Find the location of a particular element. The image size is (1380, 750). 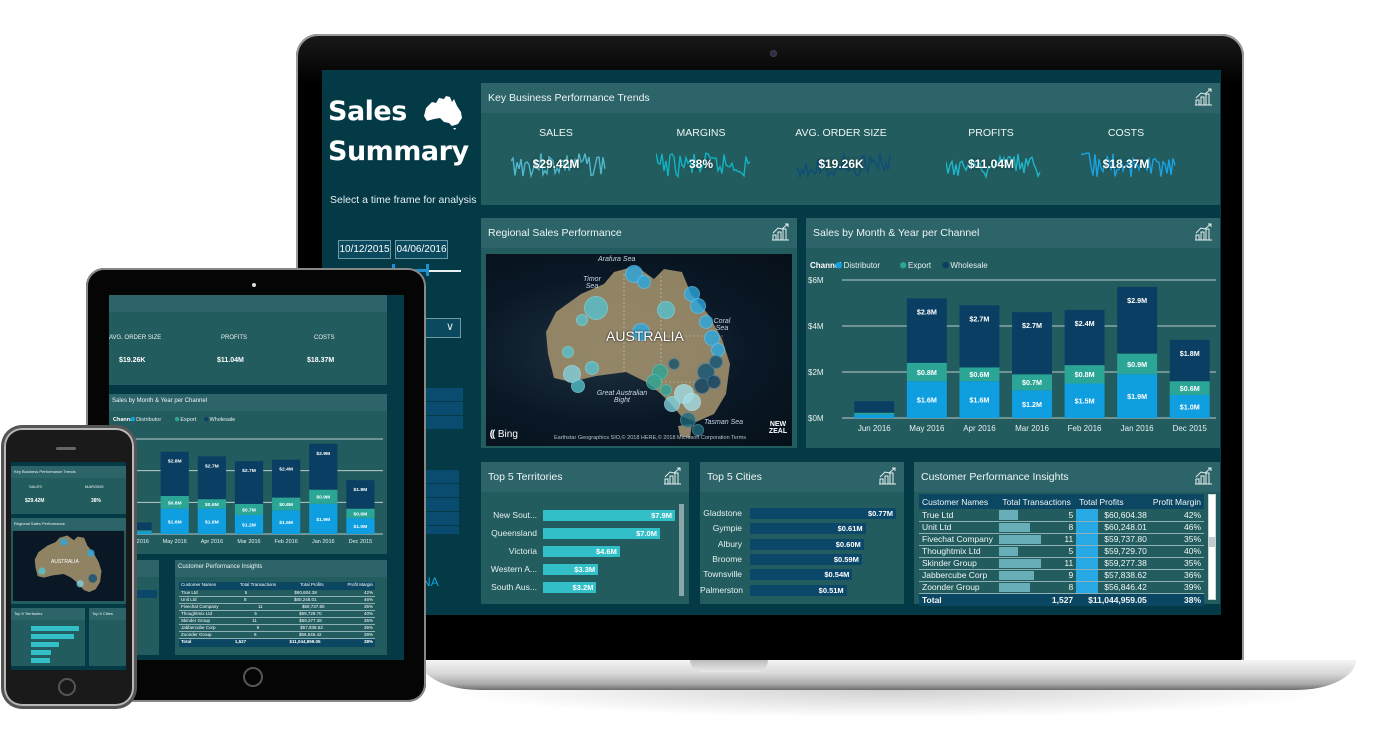

table-row: True Ltd 5 $60,604.38 42% is located at coordinates (1061, 515).